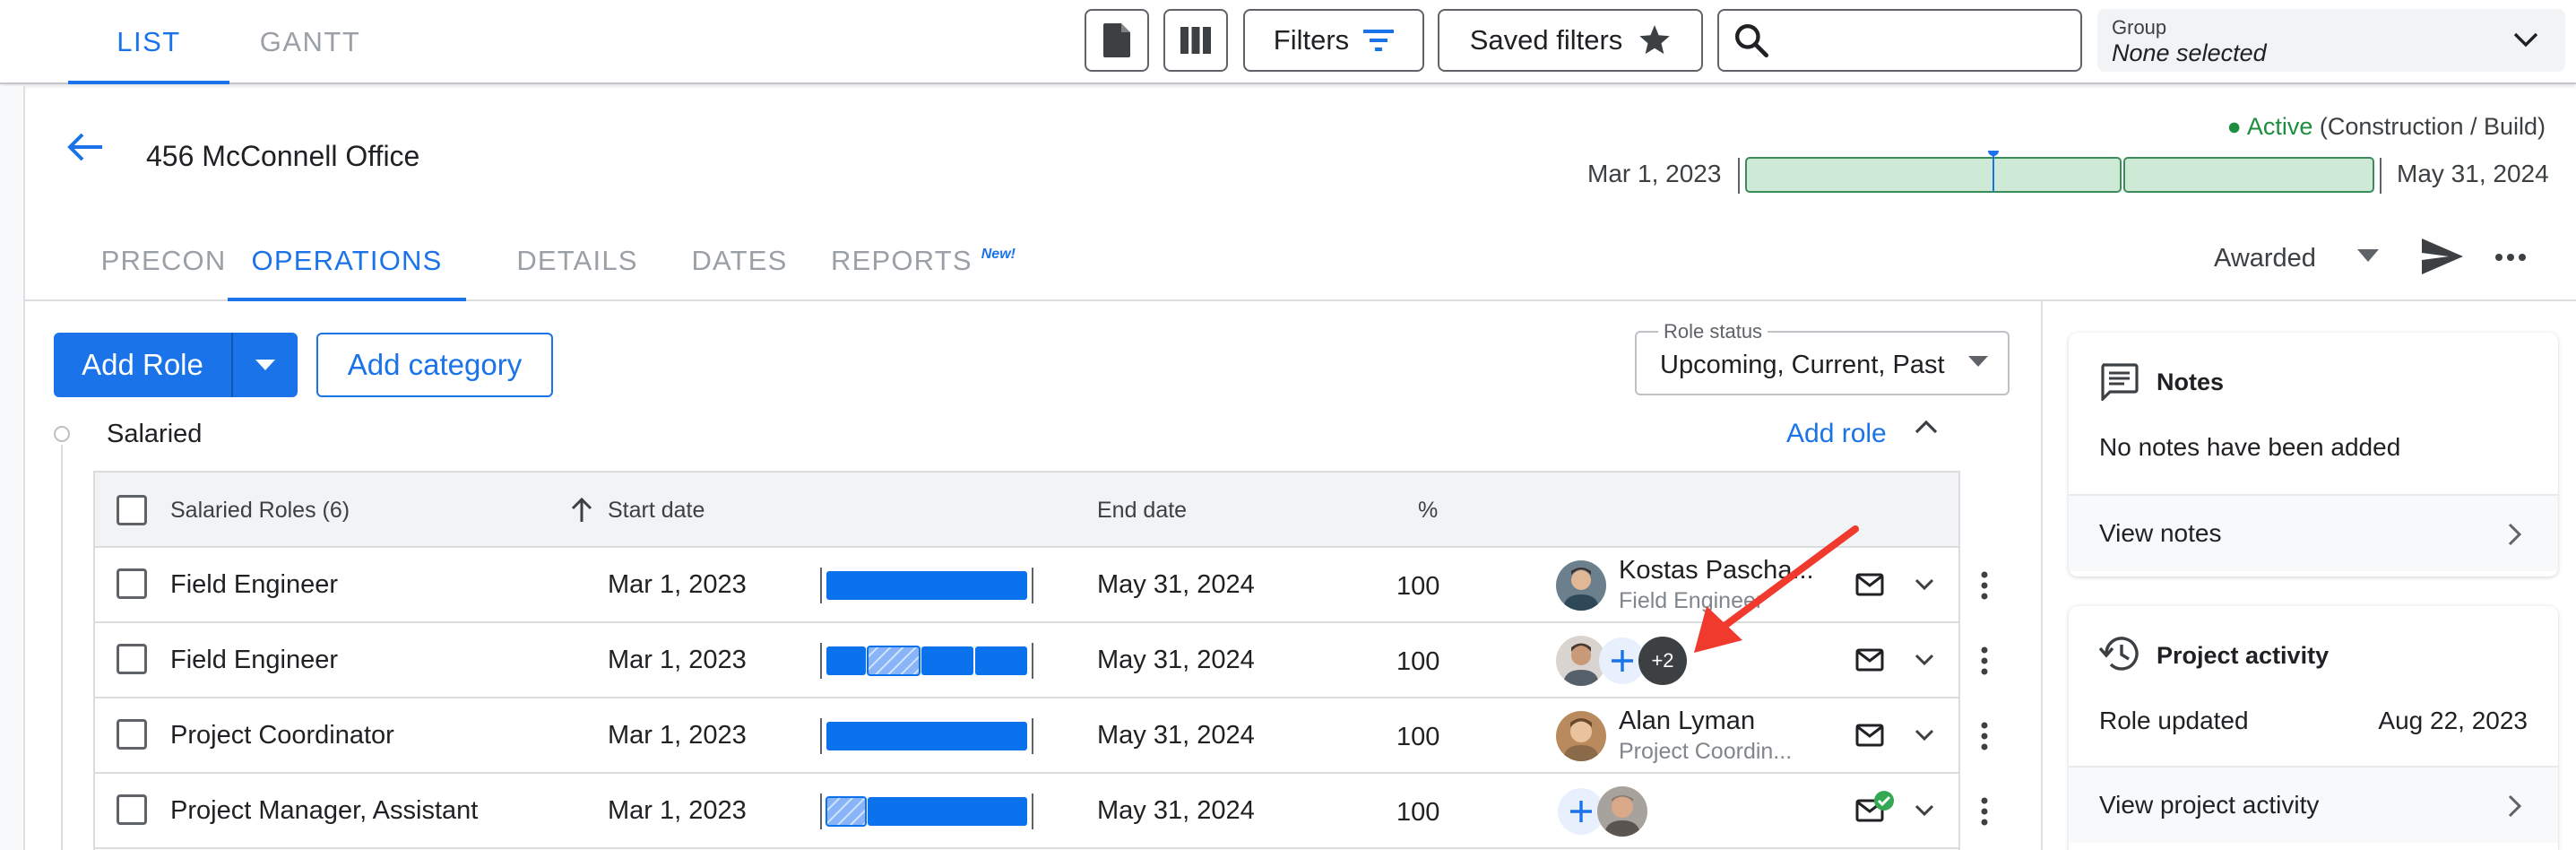 The width and height of the screenshot is (2576, 850). Describe the element at coordinates (2515, 806) in the screenshot. I see `chevron-right-icon` at that location.